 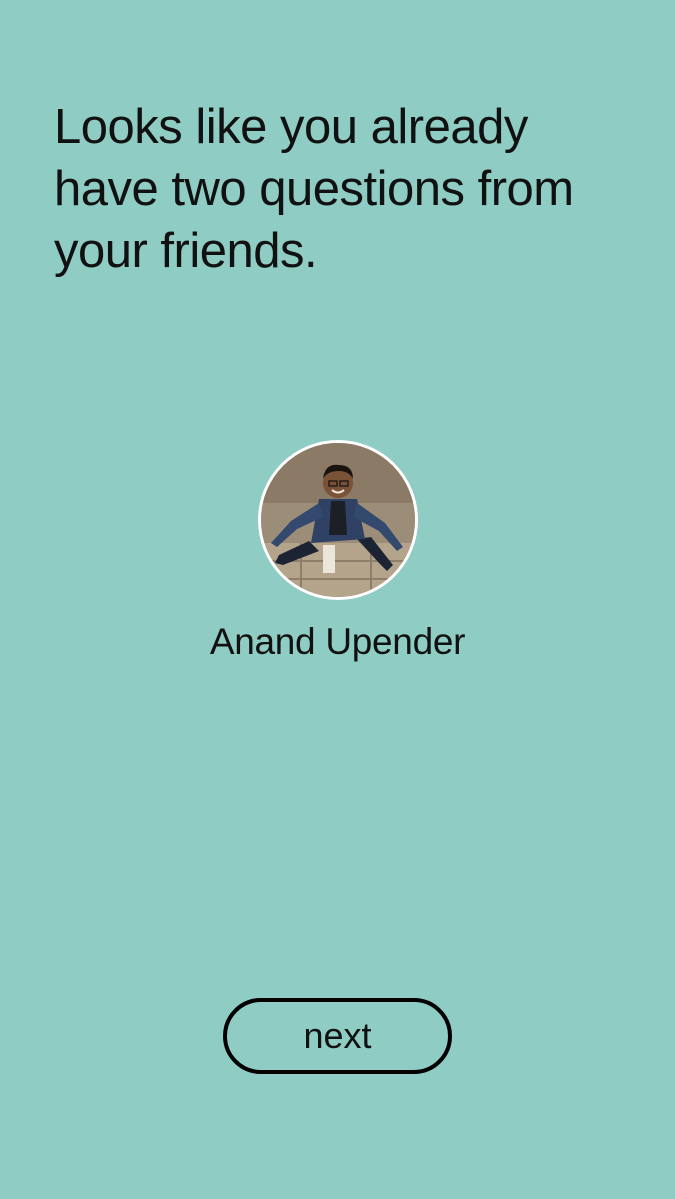 I want to click on next-button: next, so click(x=337, y=1036).